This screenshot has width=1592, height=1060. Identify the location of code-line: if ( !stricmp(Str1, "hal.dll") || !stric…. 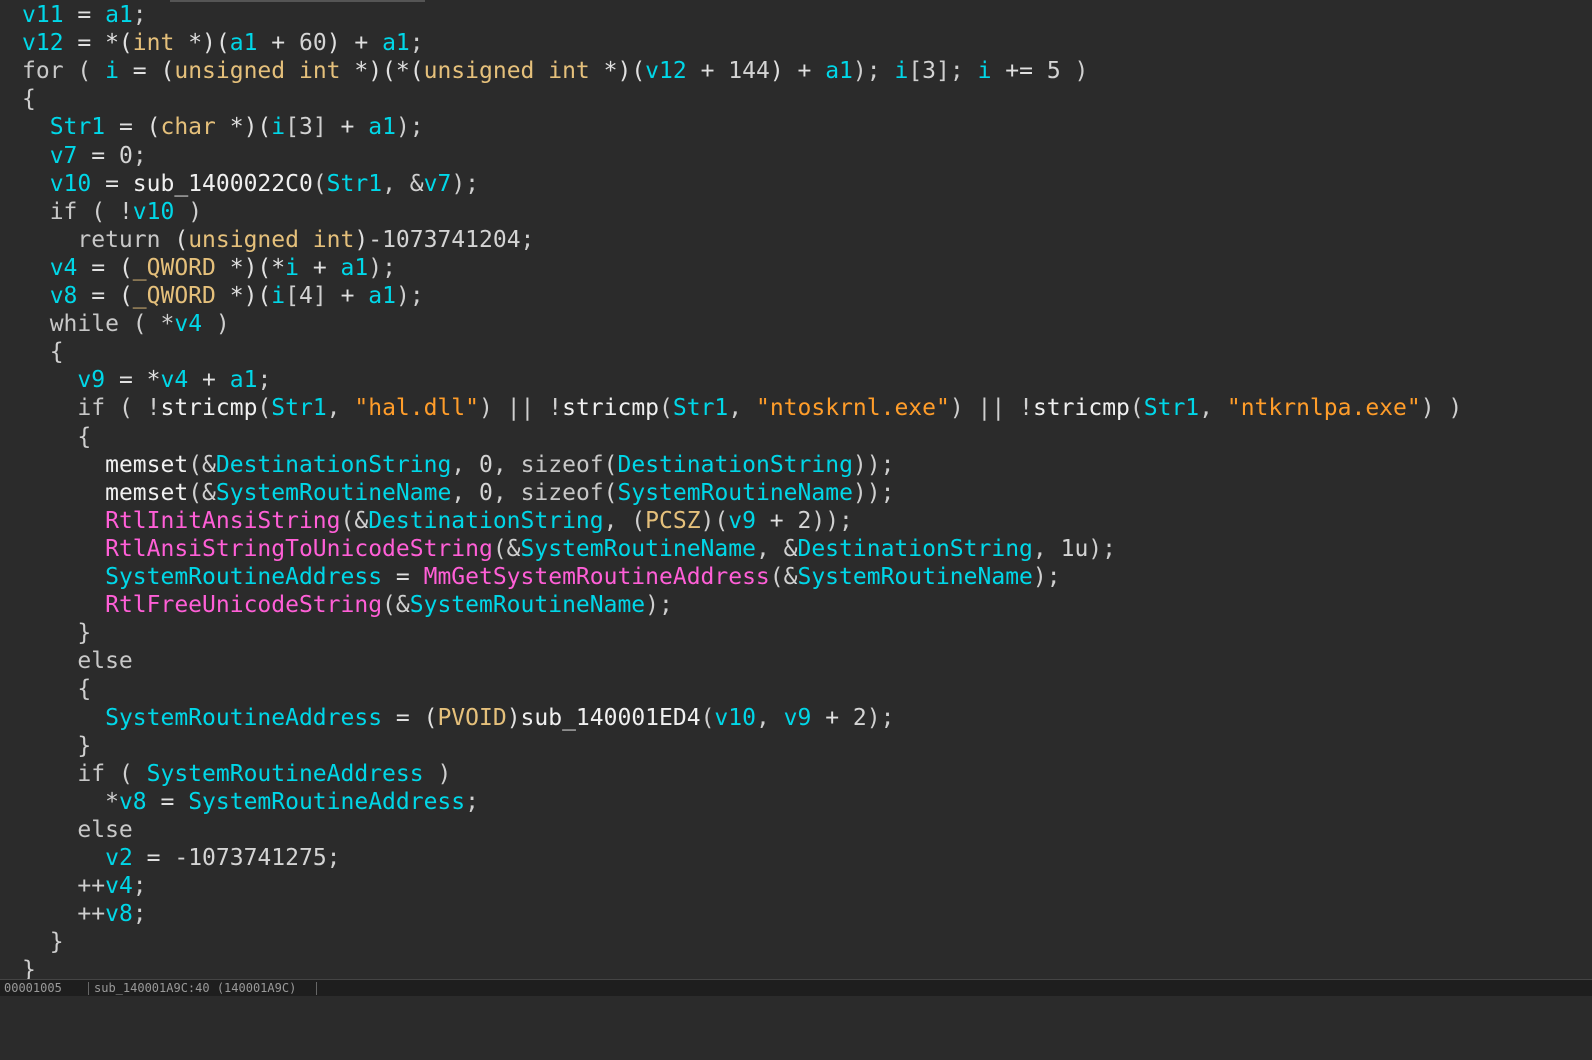
(742, 408).